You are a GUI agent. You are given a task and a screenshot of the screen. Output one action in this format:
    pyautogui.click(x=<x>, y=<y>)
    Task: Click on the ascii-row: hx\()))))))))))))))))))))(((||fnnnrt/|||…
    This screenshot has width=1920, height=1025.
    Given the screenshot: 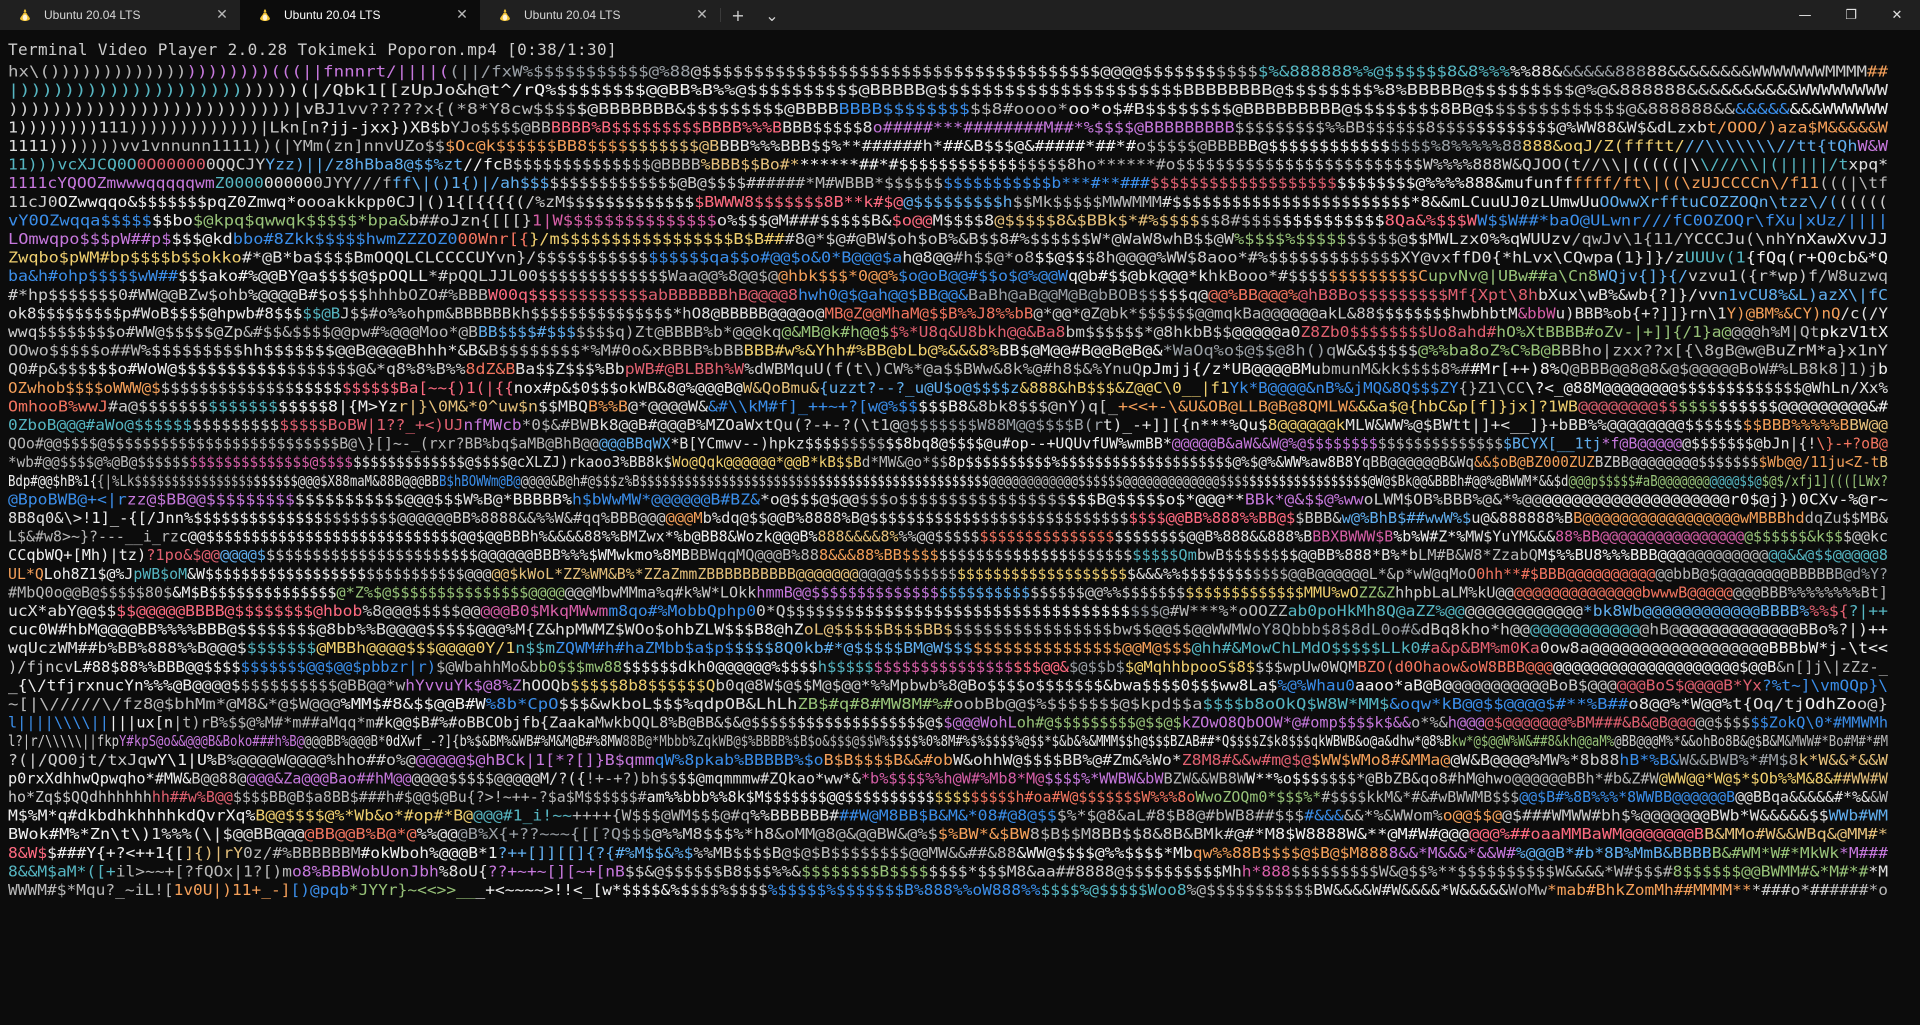 What is the action you would take?
    pyautogui.click(x=948, y=72)
    